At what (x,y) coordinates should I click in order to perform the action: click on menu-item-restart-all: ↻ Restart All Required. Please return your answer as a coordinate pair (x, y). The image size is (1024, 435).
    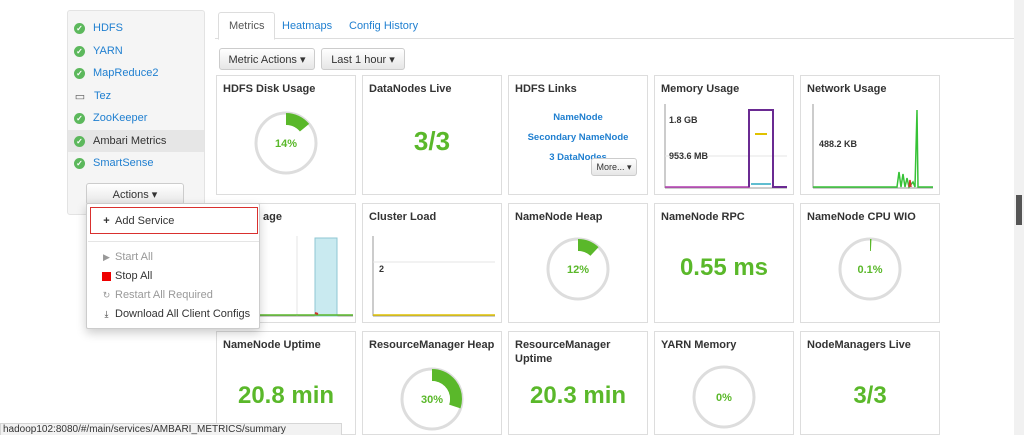
    Looking at the image, I should click on (173, 295).